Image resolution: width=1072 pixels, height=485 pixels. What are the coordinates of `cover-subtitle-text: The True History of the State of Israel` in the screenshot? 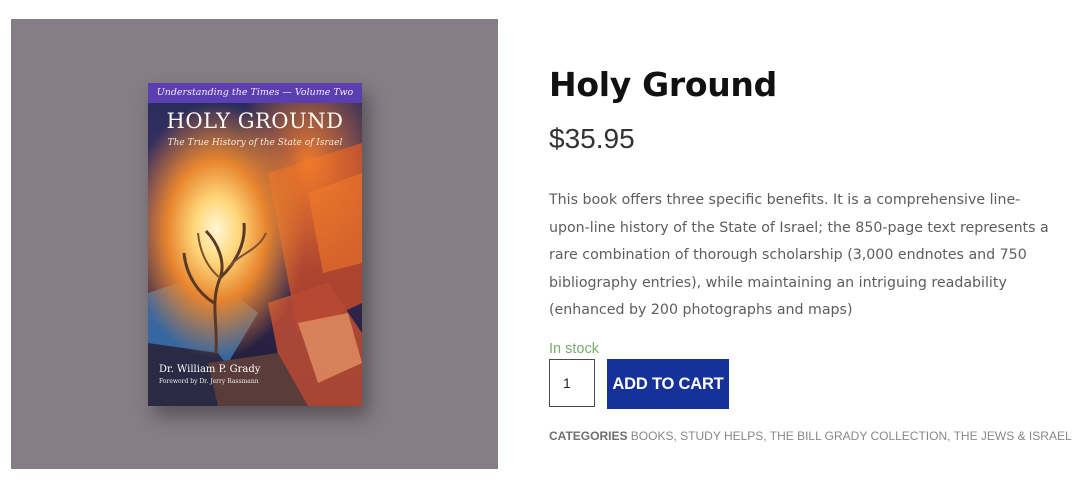 It's located at (255, 143).